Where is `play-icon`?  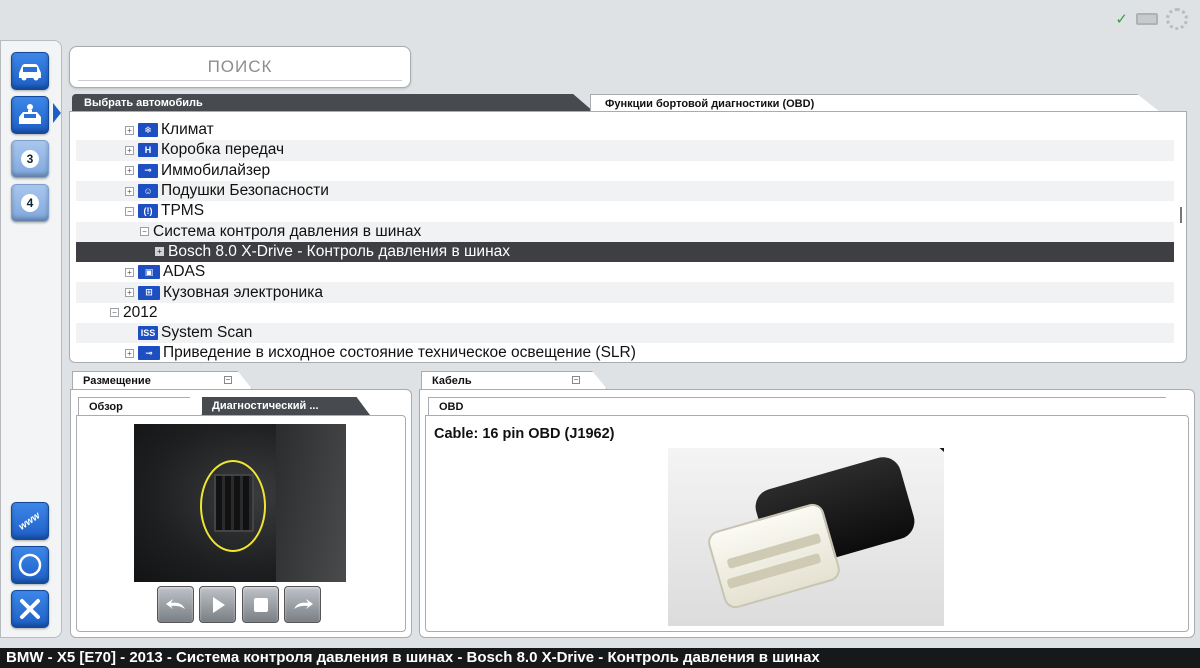
play-icon is located at coordinates (218, 604).